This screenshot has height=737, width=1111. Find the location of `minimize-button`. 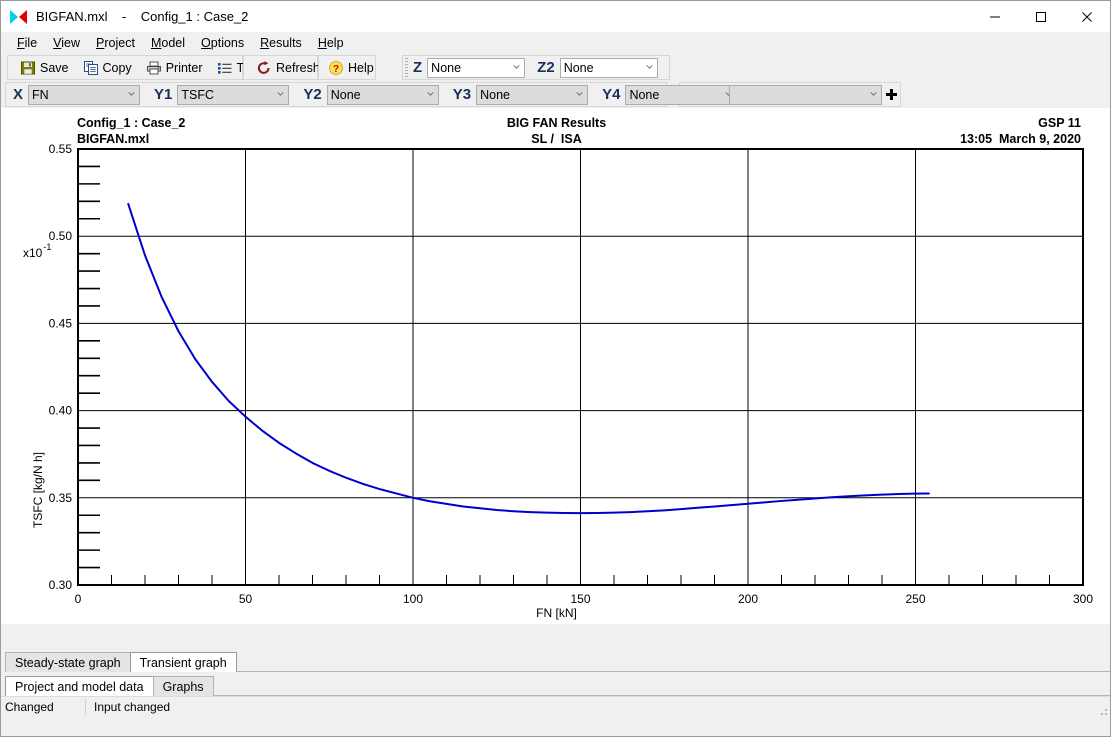

minimize-button is located at coordinates (995, 16).